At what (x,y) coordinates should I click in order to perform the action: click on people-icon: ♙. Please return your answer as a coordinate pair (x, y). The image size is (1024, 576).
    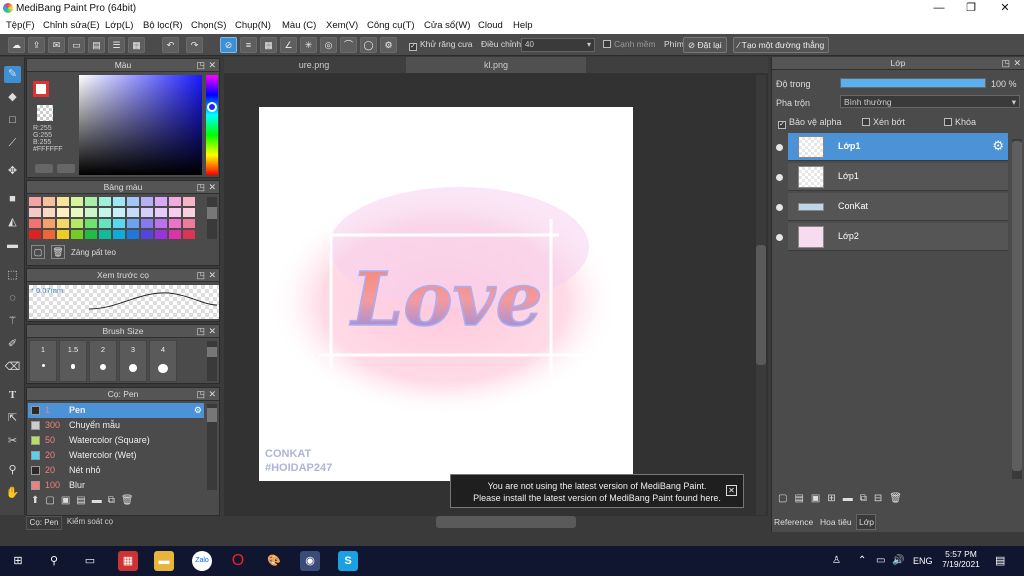
    Looking at the image, I should click on (836, 560).